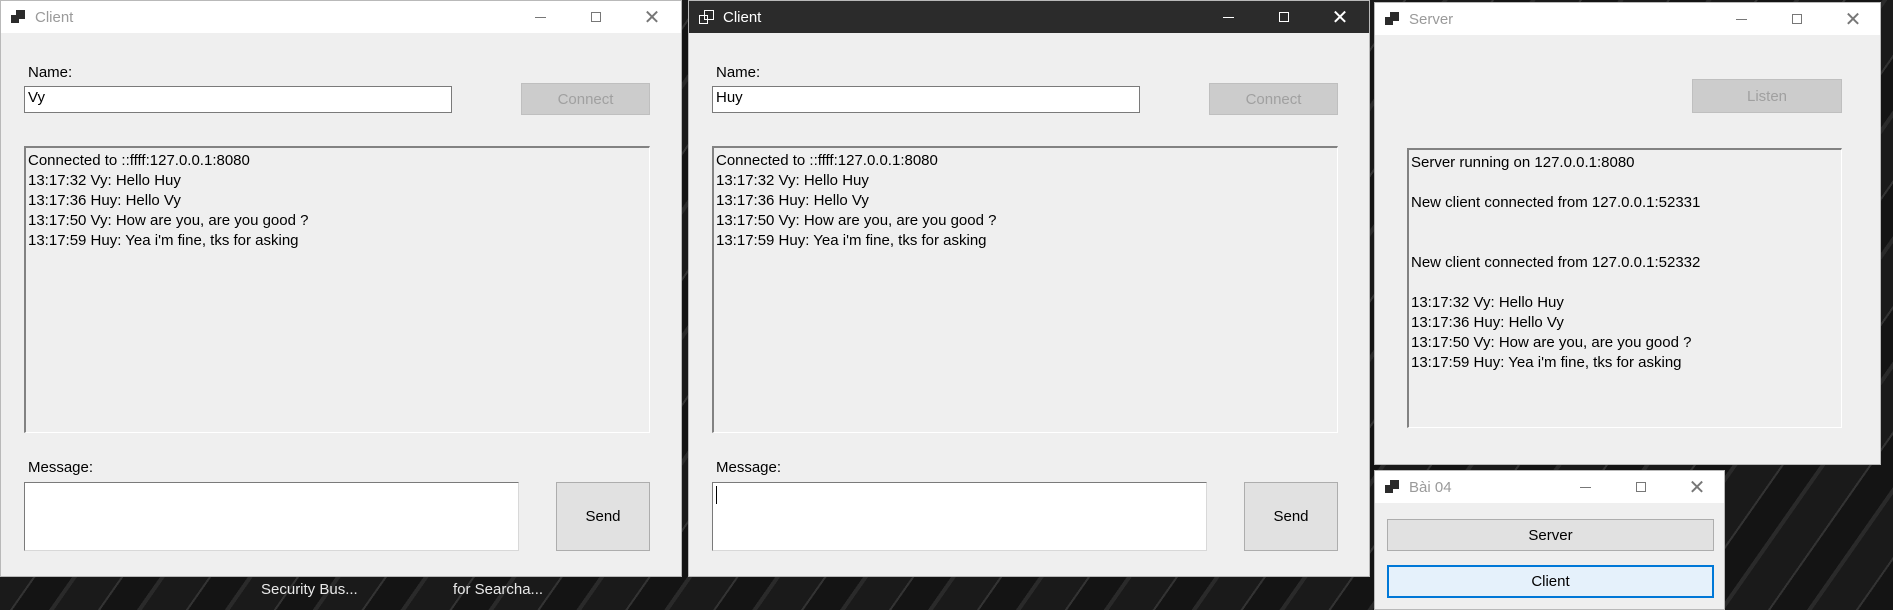 The height and width of the screenshot is (610, 1893). What do you see at coordinates (926, 99) in the screenshot?
I see `name-input: Huy` at bounding box center [926, 99].